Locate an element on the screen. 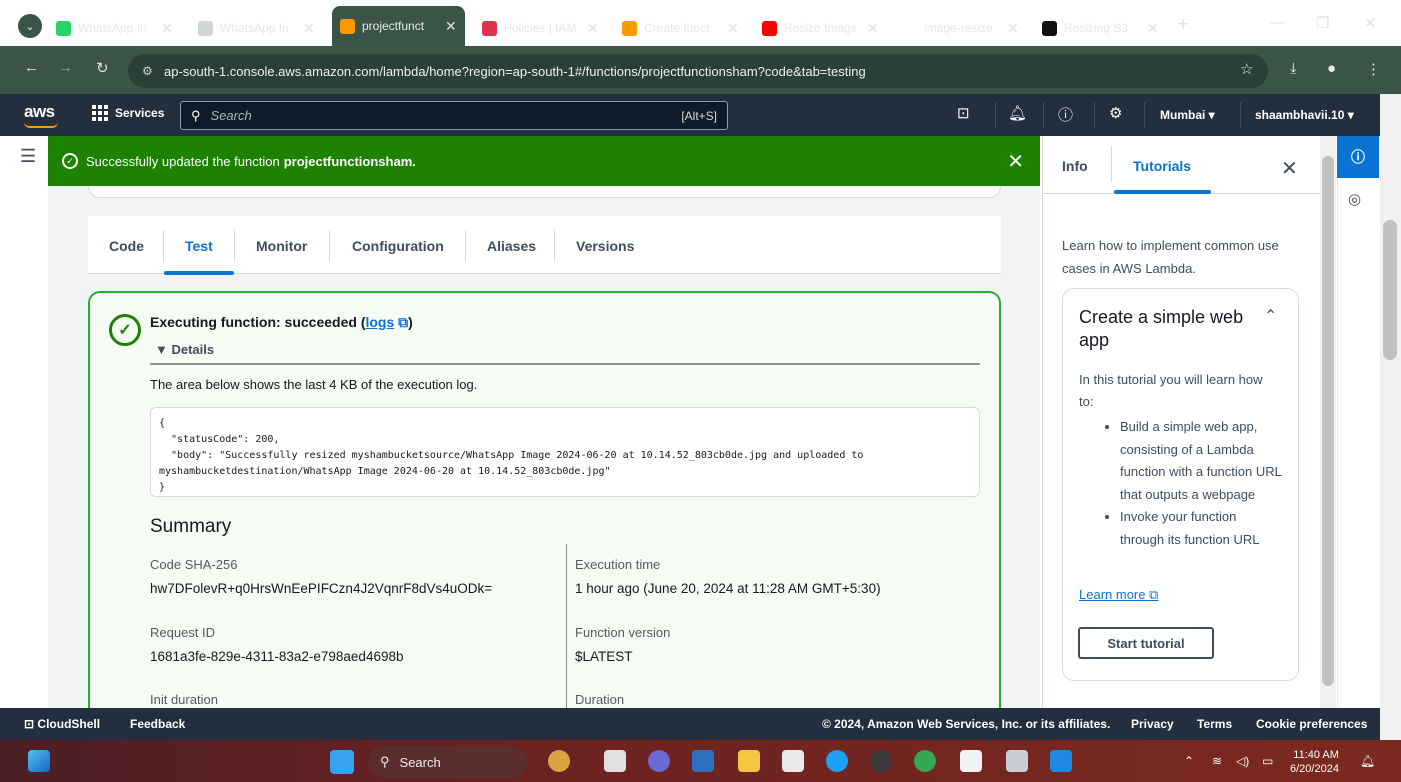 This screenshot has width=1401, height=782. download-icon: ⤓ is located at coordinates (1293, 68).